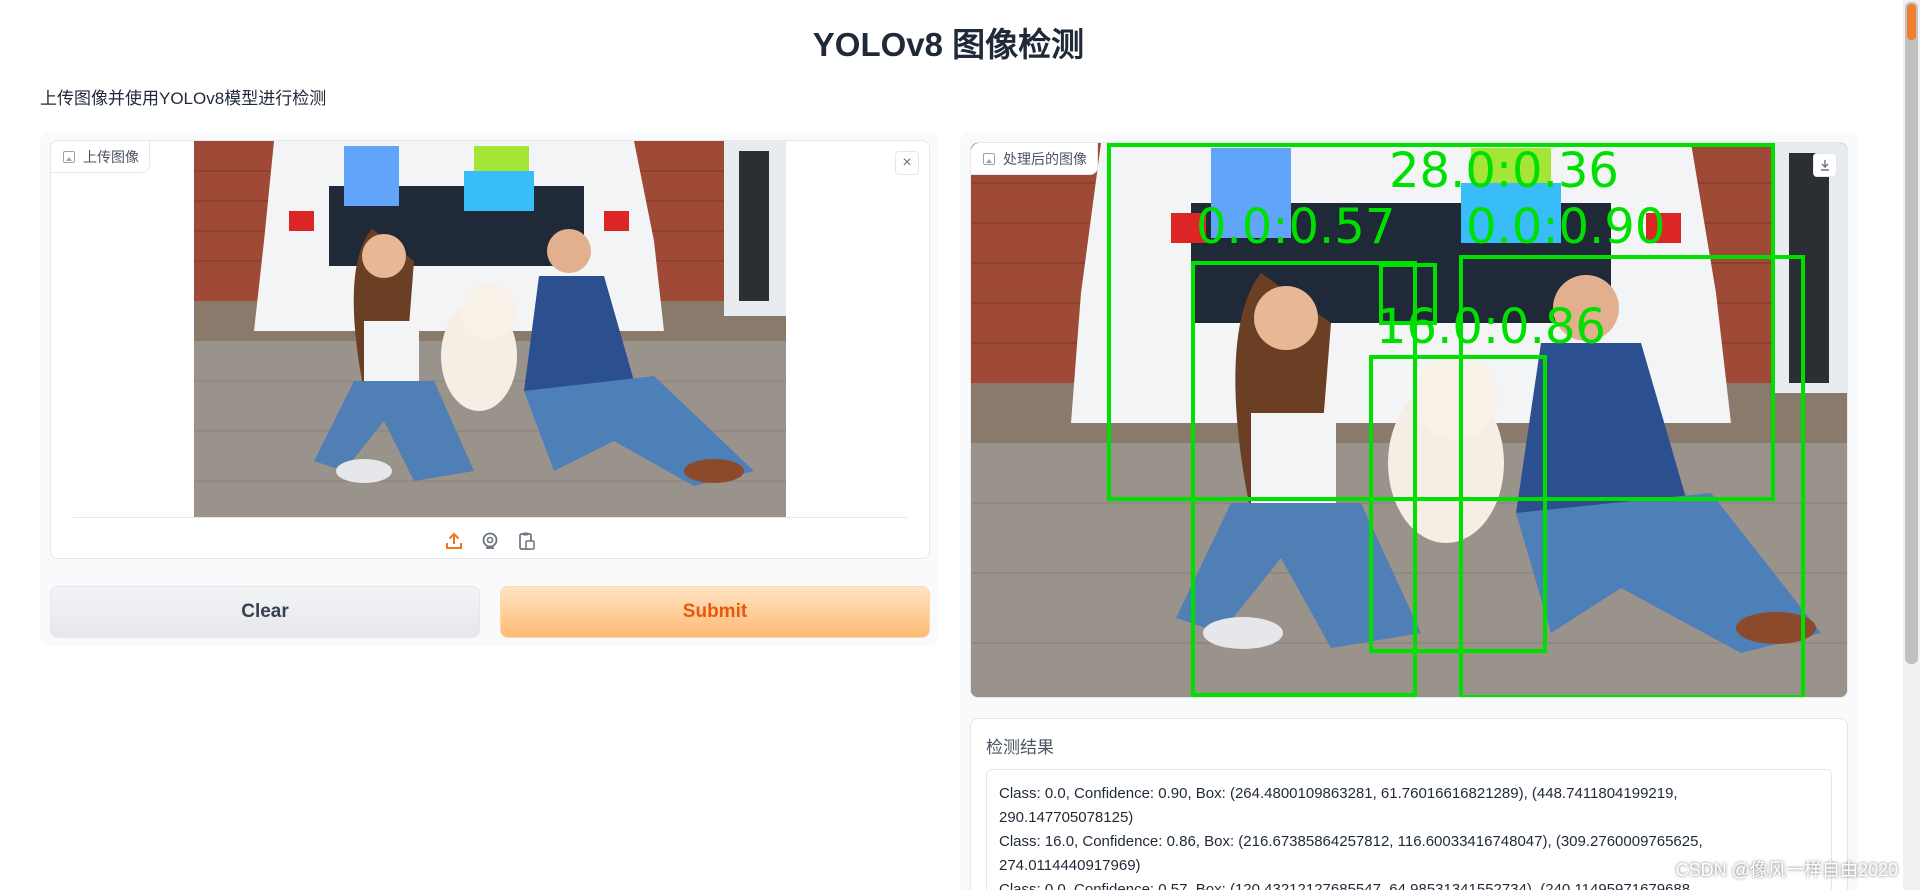 This screenshot has height=890, width=1920. I want to click on input-image-label-text: 上传图像, so click(111, 156).